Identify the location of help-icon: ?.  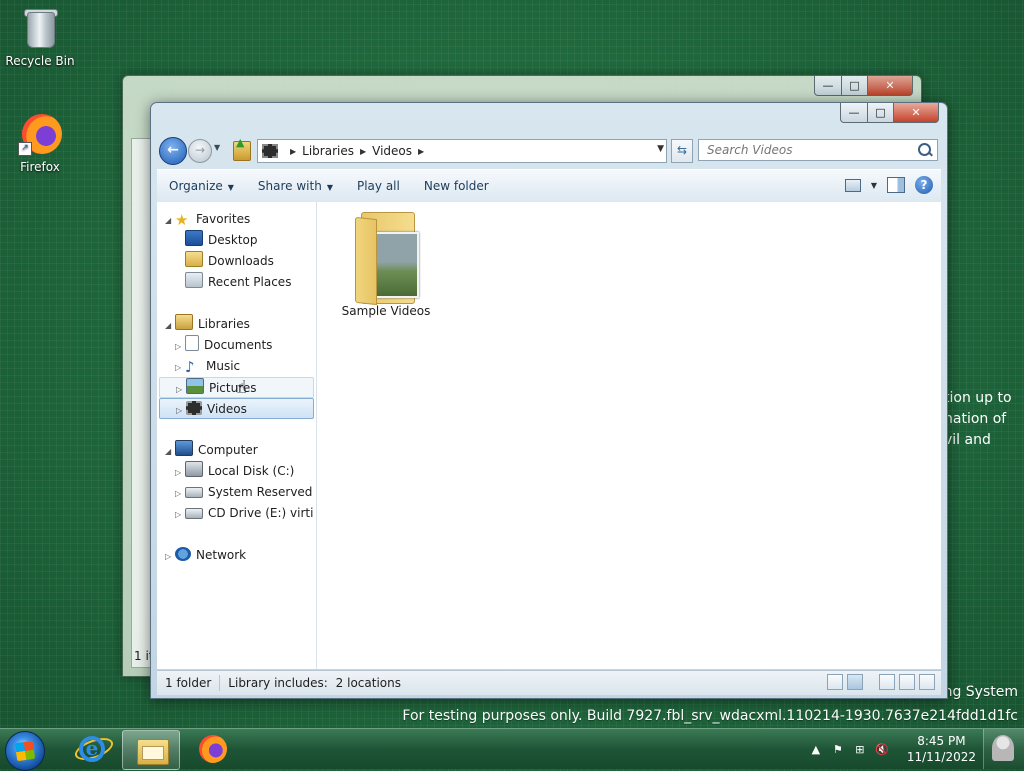
(924, 185).